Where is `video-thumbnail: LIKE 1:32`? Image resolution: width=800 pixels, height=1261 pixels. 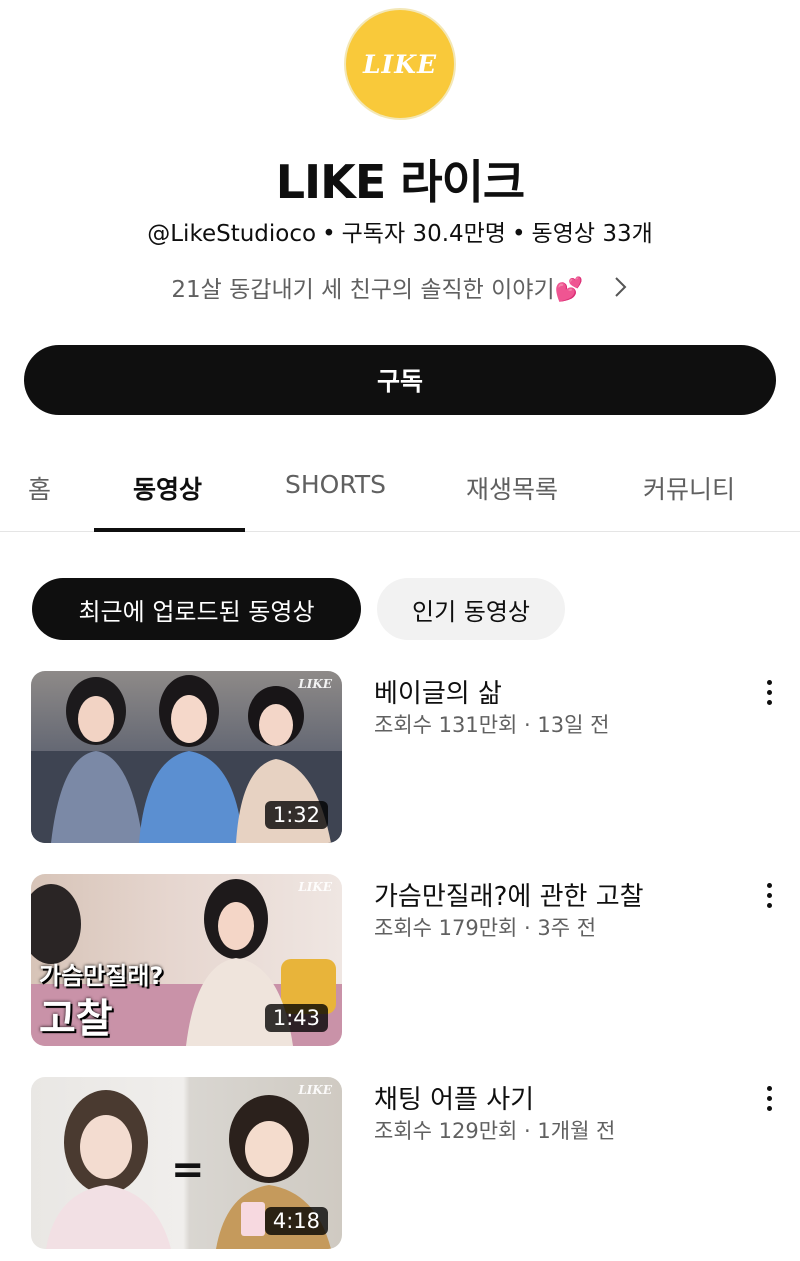 video-thumbnail: LIKE 1:32 is located at coordinates (186, 757).